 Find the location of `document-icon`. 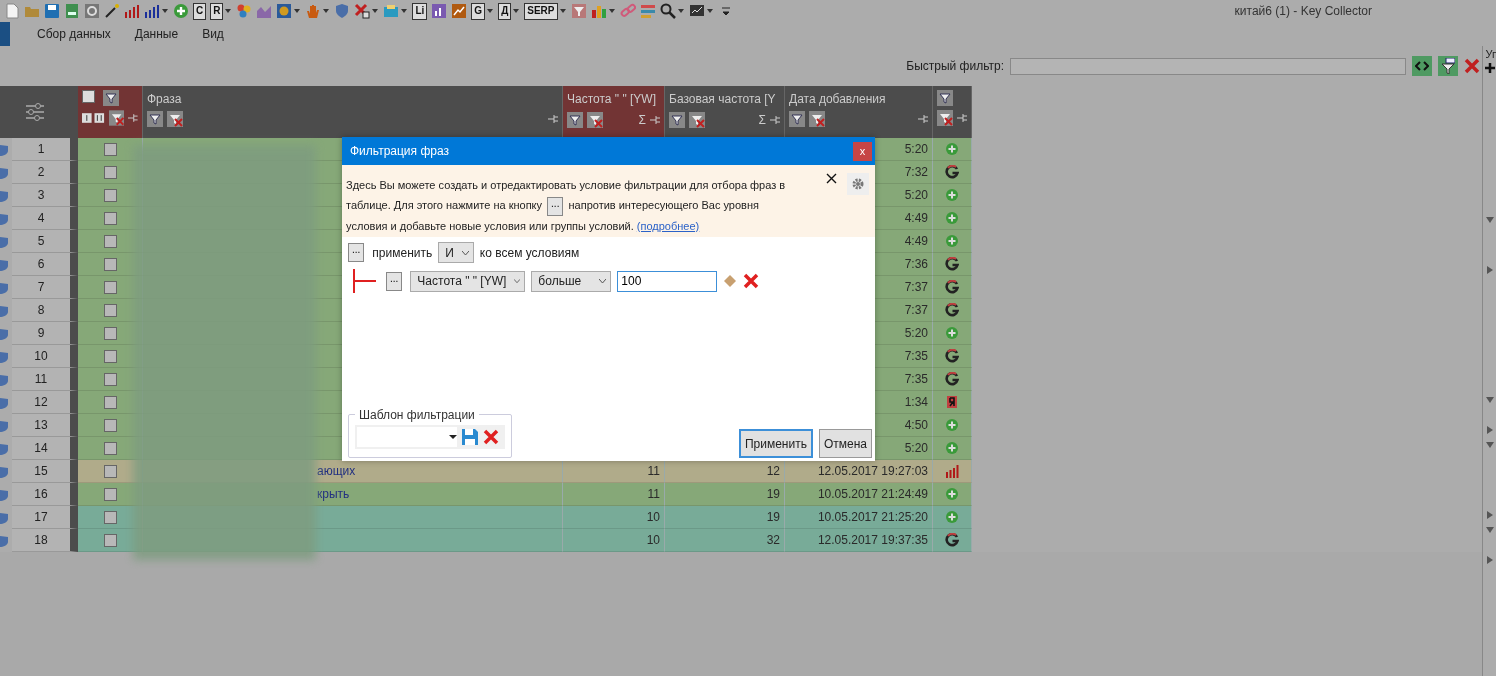

document-icon is located at coordinates (12, 11).